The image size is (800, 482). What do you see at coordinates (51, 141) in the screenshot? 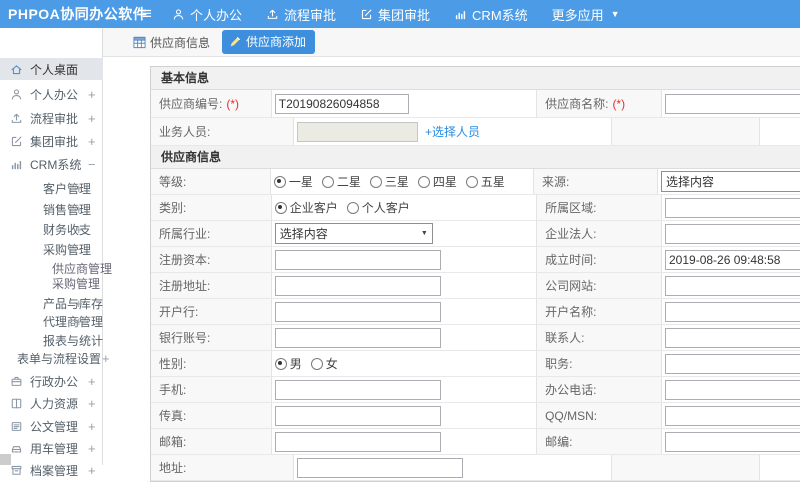
I see `sidebar-item-4: 集团审批 +` at bounding box center [51, 141].